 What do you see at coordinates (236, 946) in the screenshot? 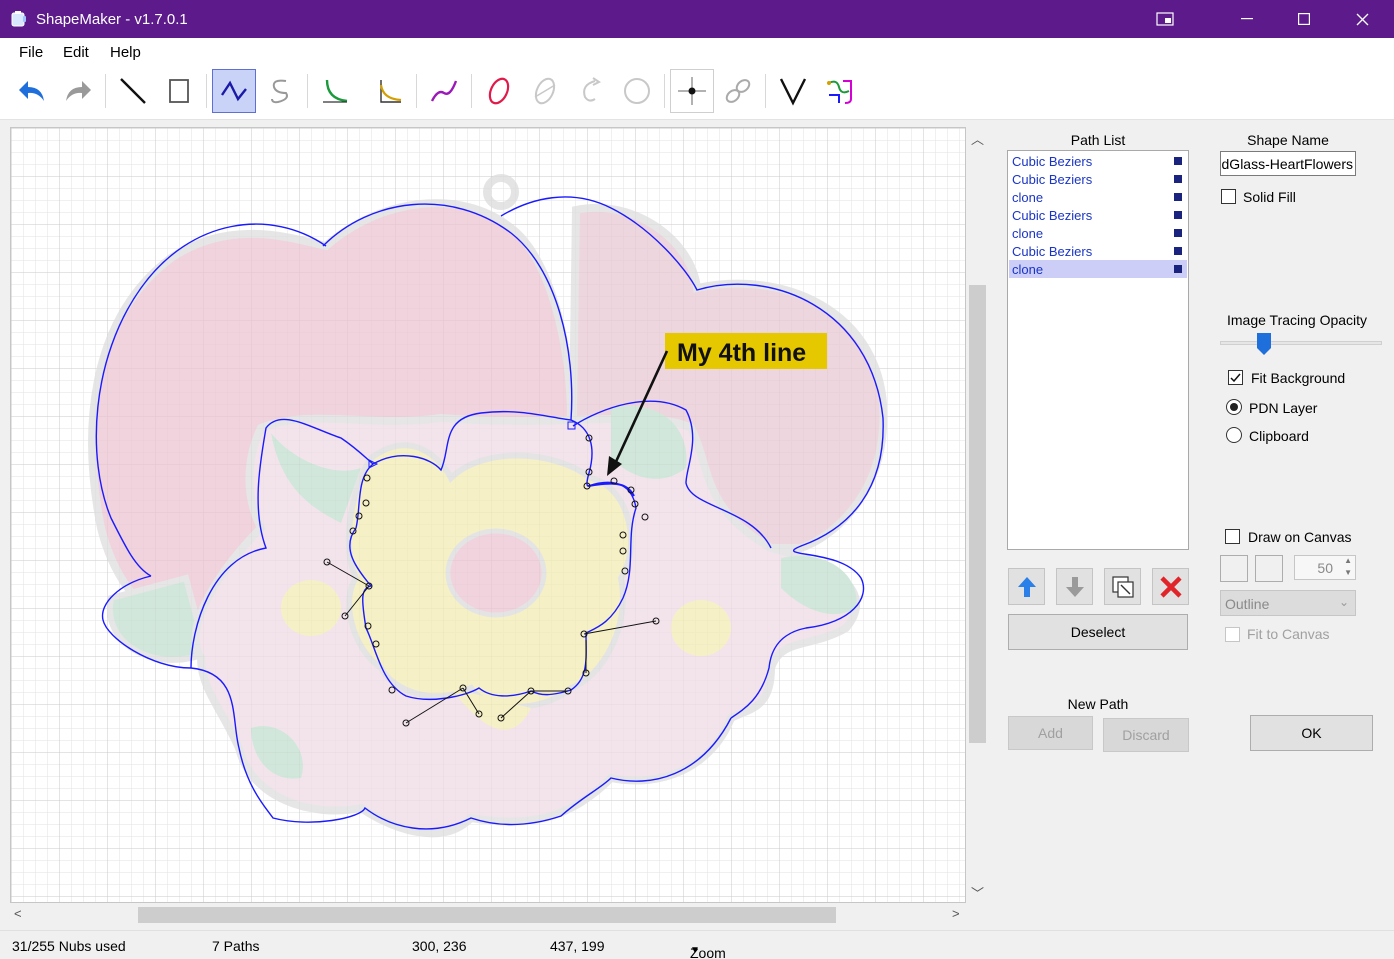
I see `path-count-status: 7 Paths` at bounding box center [236, 946].